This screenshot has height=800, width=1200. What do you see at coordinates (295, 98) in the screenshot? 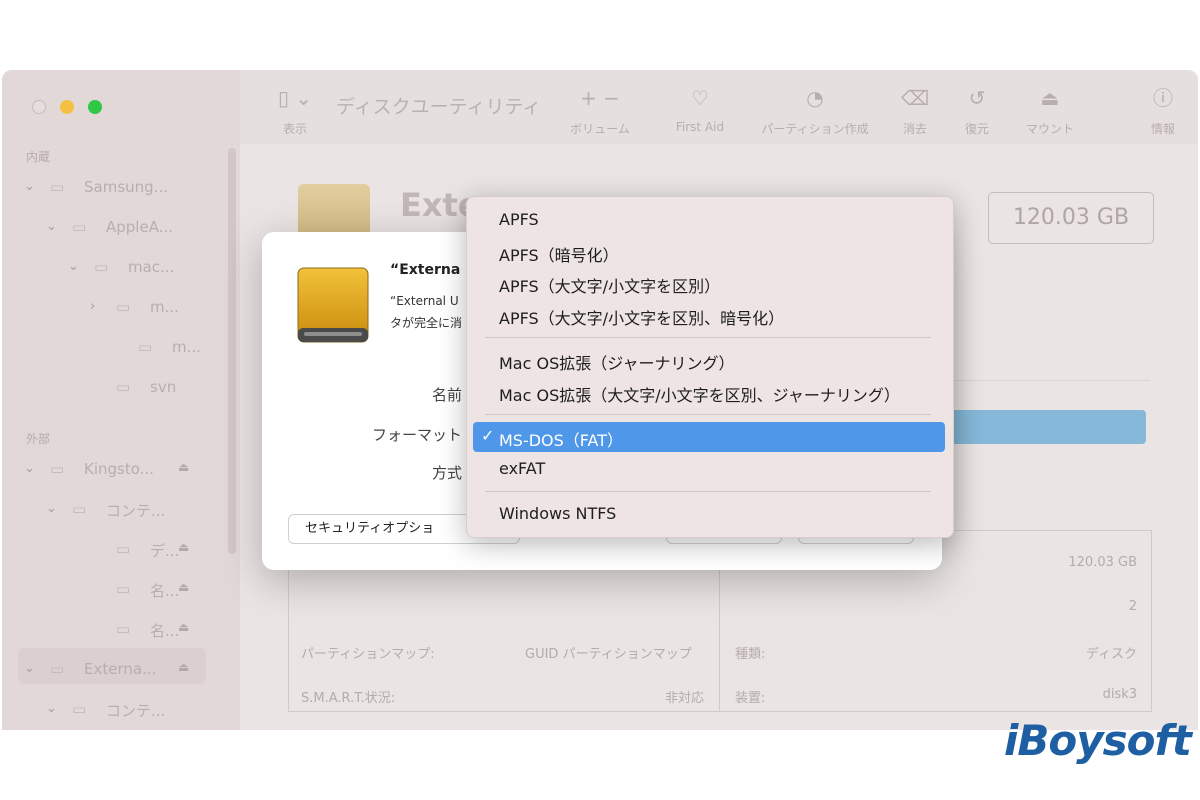
I see `sidebar-toggle-icon: ▯ ⌄` at bounding box center [295, 98].